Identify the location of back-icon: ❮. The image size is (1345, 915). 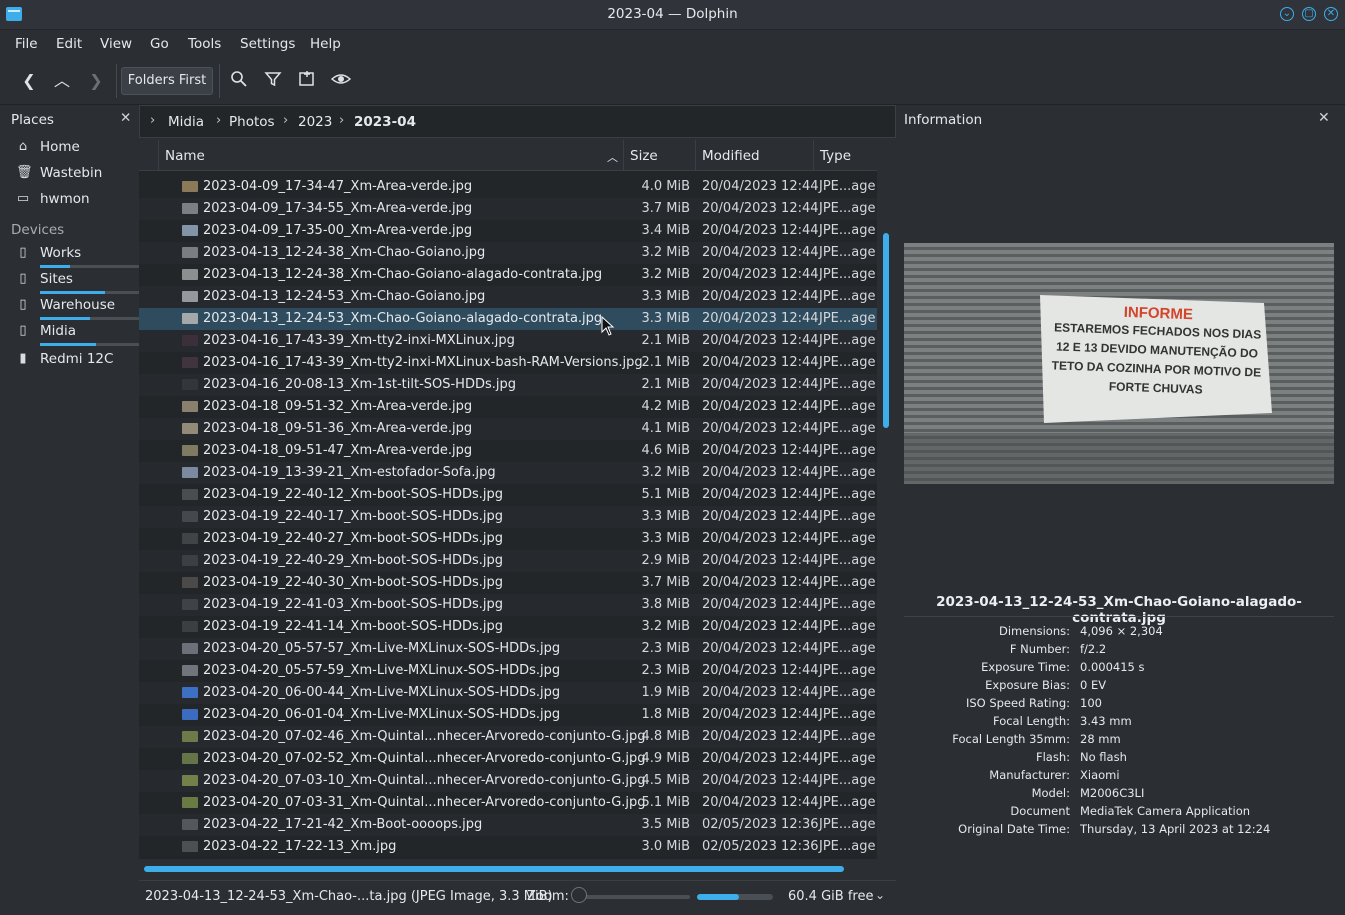
(29, 81).